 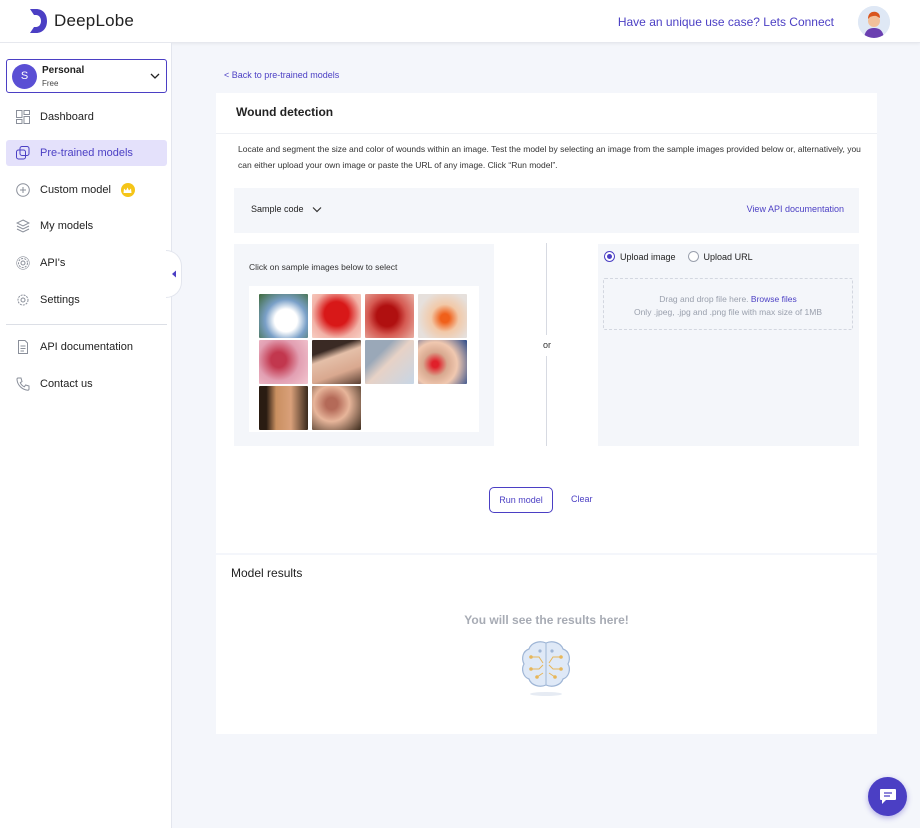 I want to click on upload-url-label: Upload URL, so click(x=728, y=257).